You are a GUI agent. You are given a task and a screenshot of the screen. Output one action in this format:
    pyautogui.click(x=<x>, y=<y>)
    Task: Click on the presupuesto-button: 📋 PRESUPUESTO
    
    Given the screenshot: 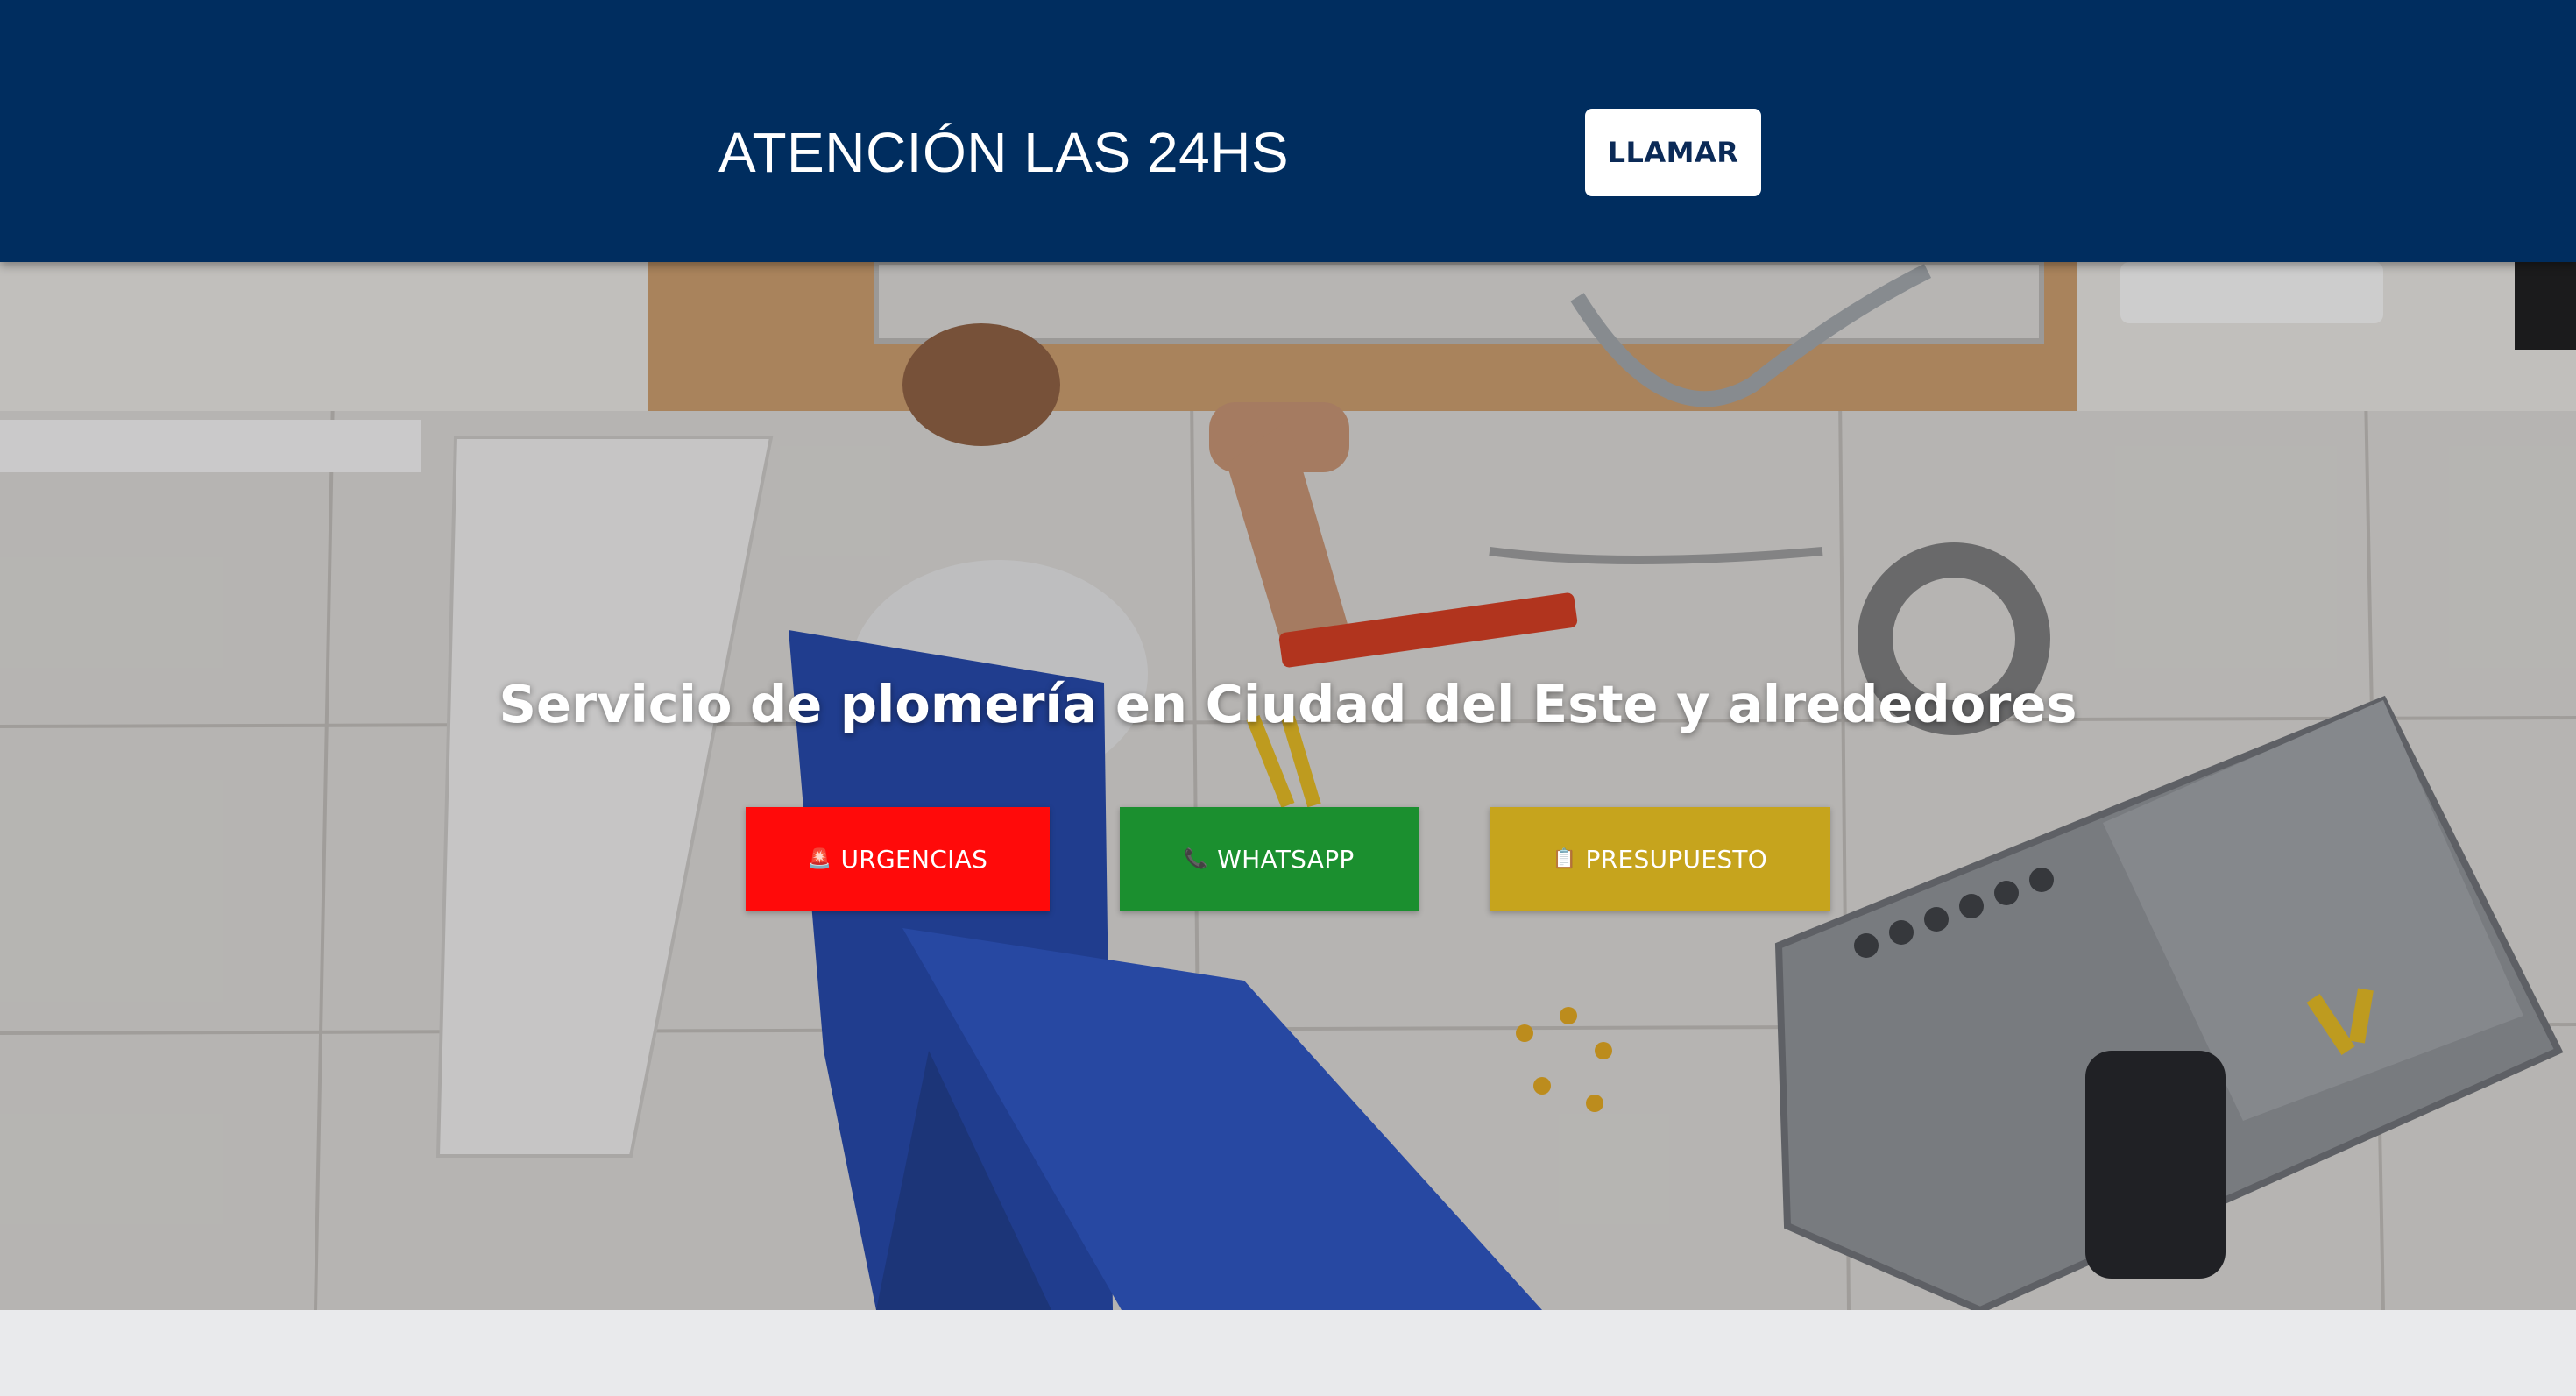 What is the action you would take?
    pyautogui.click(x=1660, y=859)
    